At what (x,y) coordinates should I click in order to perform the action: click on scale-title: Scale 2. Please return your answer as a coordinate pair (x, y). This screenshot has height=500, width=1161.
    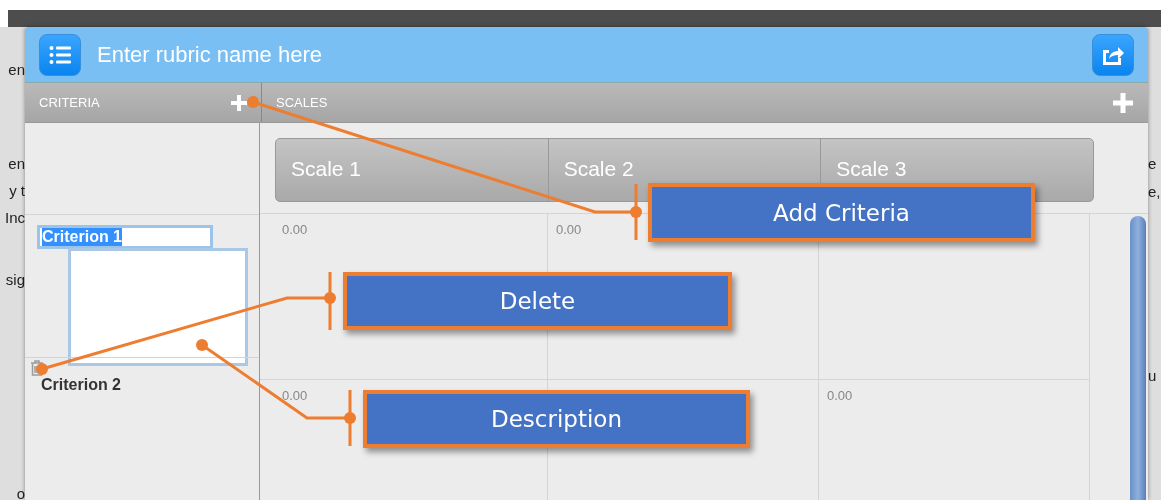
    Looking at the image, I should click on (598, 168).